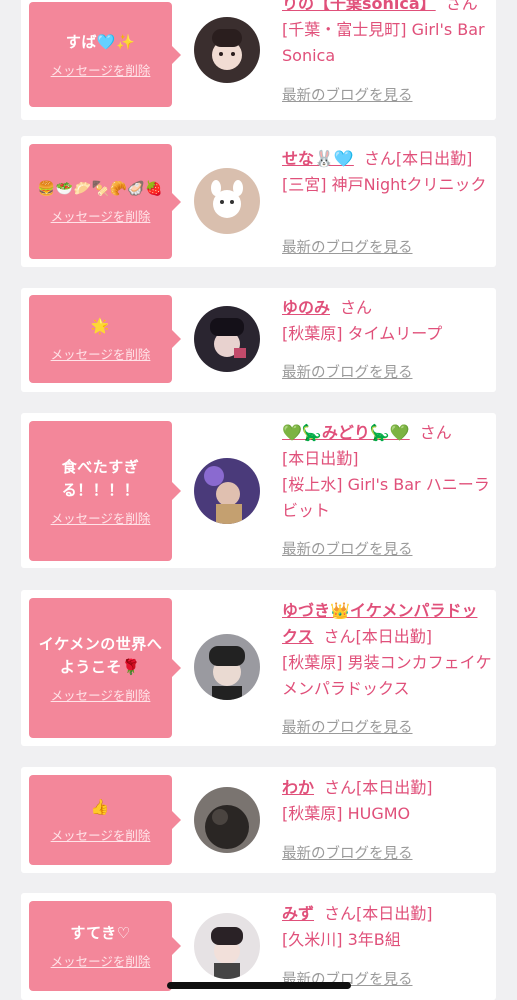 The width and height of the screenshot is (517, 1000). Describe the element at coordinates (105, 201) in the screenshot. I see `message-bubble: 🍔🥗🥟🍢🥐🦪🍓 メッセージを削除` at that location.